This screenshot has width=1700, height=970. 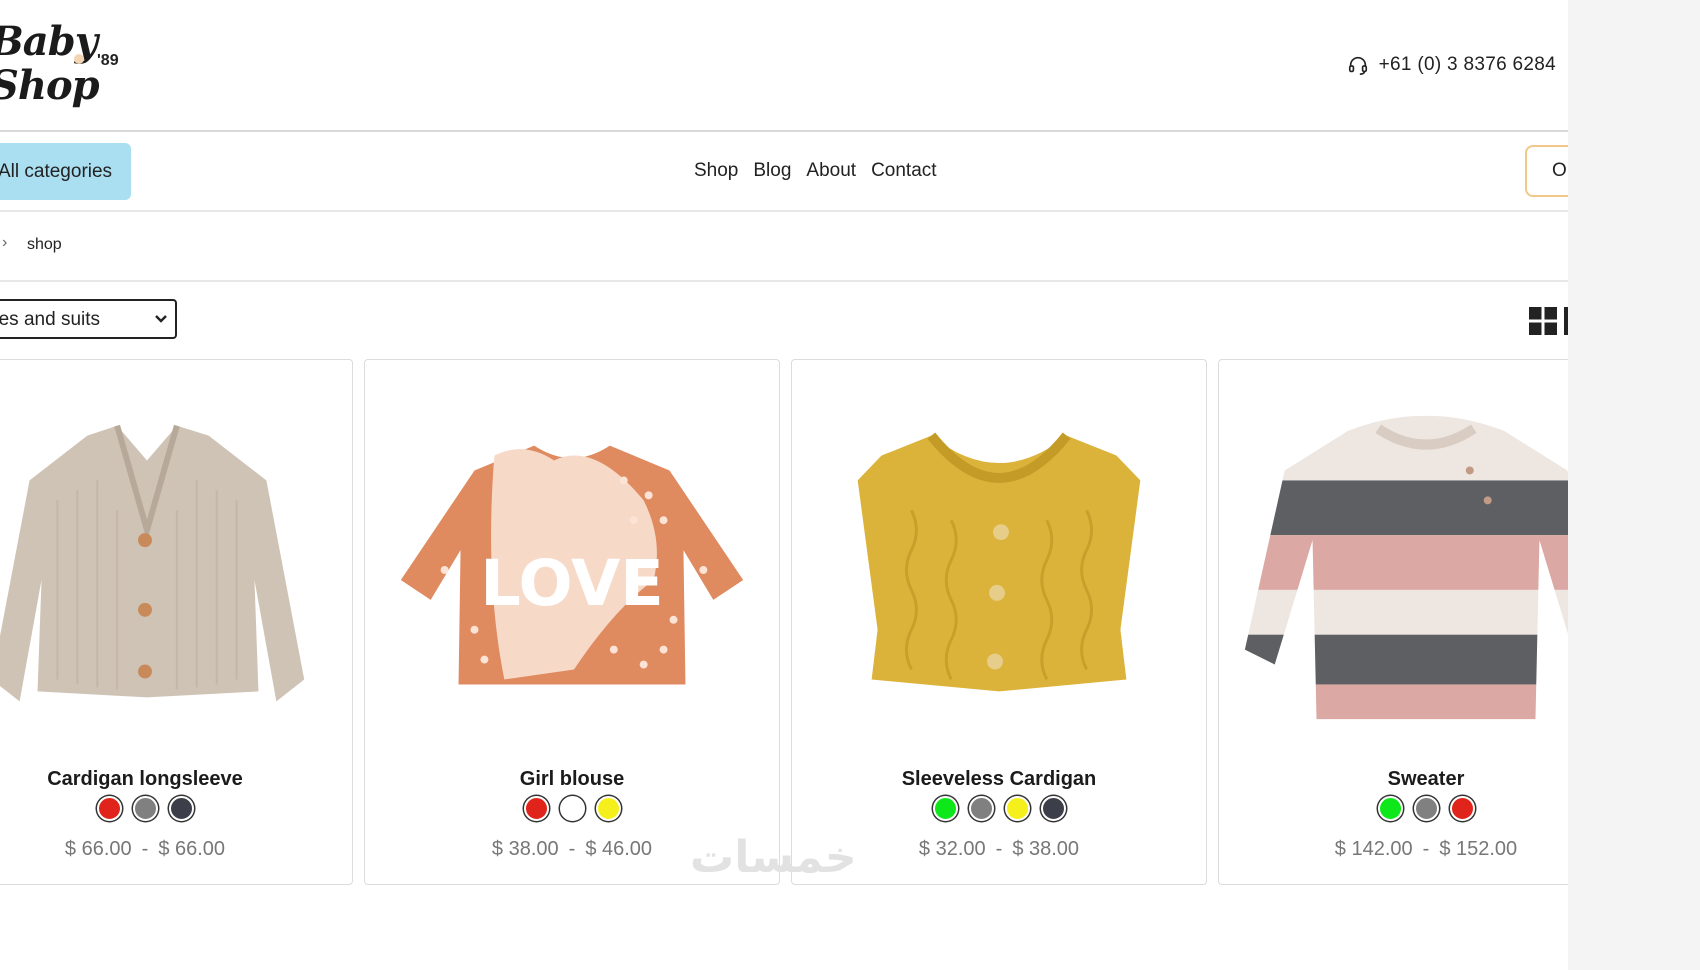 I want to click on header-right-button: O, so click(x=1546, y=171).